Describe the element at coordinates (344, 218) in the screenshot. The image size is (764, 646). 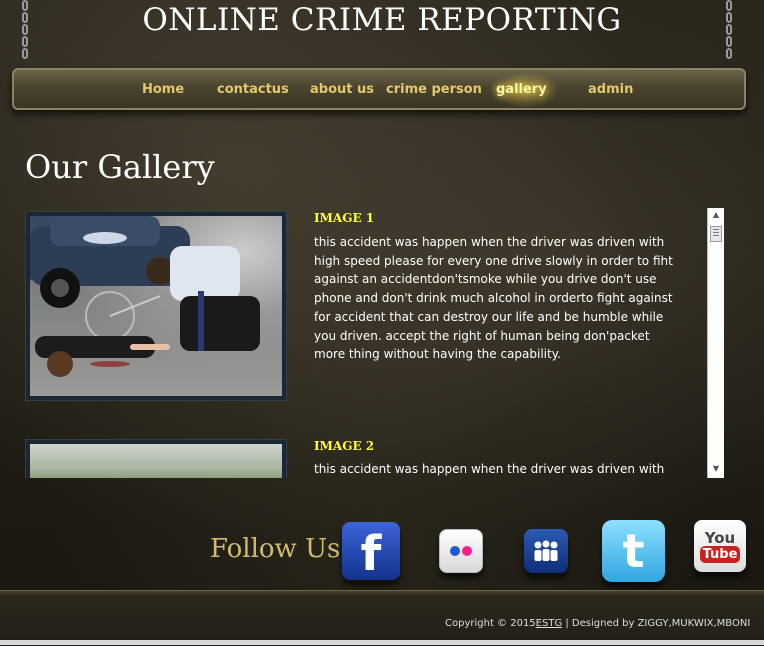
I see `gallery-item-1-title: IMAGE 1` at that location.